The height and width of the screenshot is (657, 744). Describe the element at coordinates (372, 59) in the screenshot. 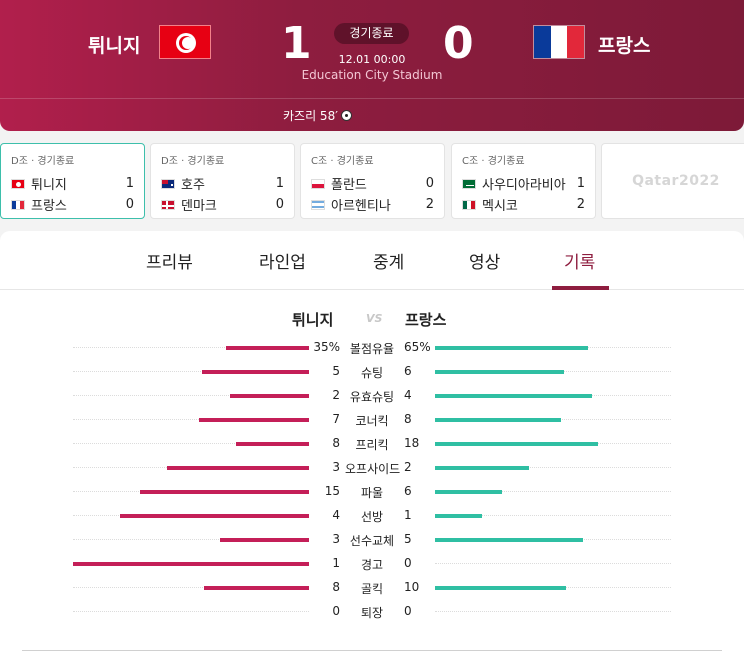

I see `match-time: 12.01 00:00` at that location.